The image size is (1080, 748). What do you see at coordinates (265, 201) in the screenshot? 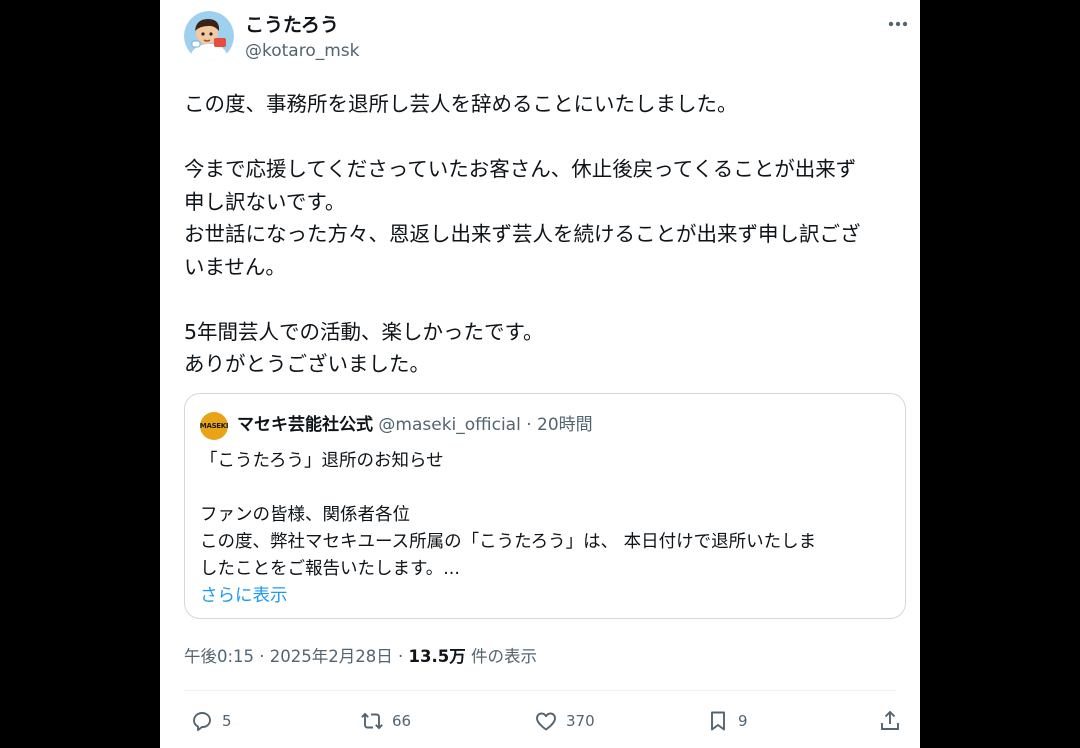
I see `tweet-line: 申し訳ないです。` at bounding box center [265, 201].